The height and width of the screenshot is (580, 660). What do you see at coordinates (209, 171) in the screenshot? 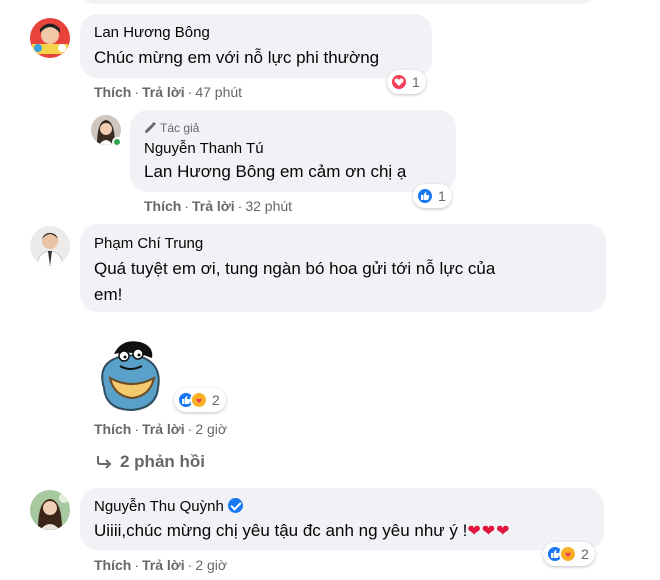
I see `mention-link: Lan Hương Bông` at bounding box center [209, 171].